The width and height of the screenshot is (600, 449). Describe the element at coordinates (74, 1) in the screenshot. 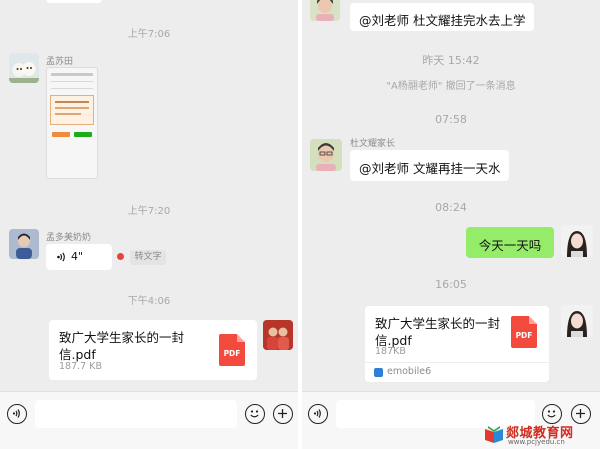

I see `message-bubble-partial` at that location.